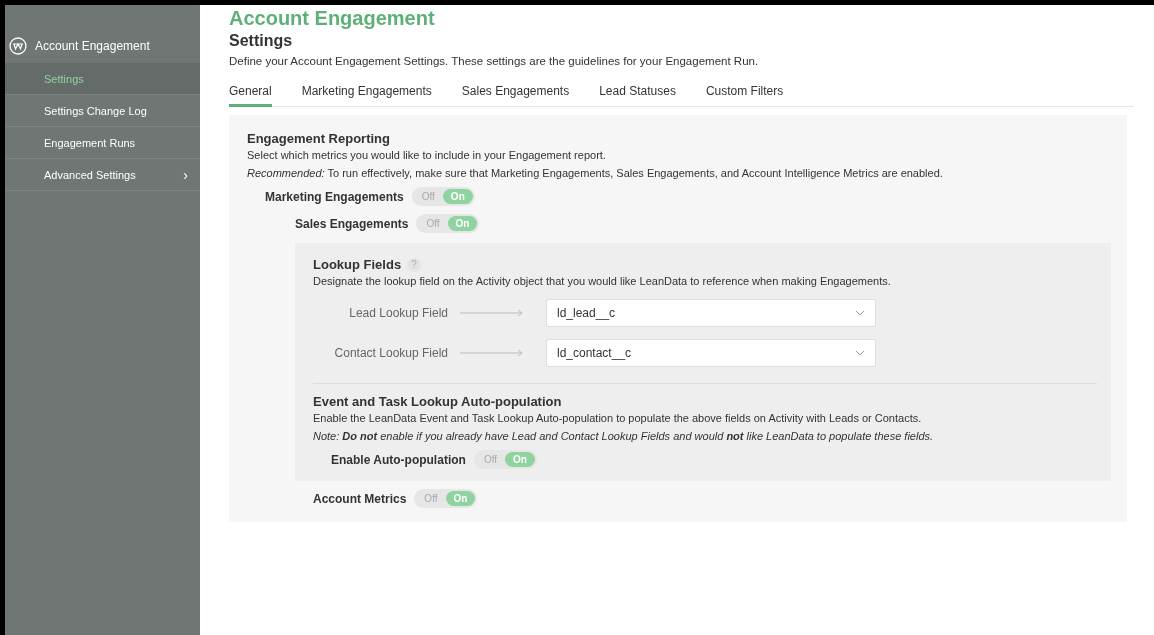 This screenshot has height=635, width=1154. I want to click on tab: General, so click(250, 93).